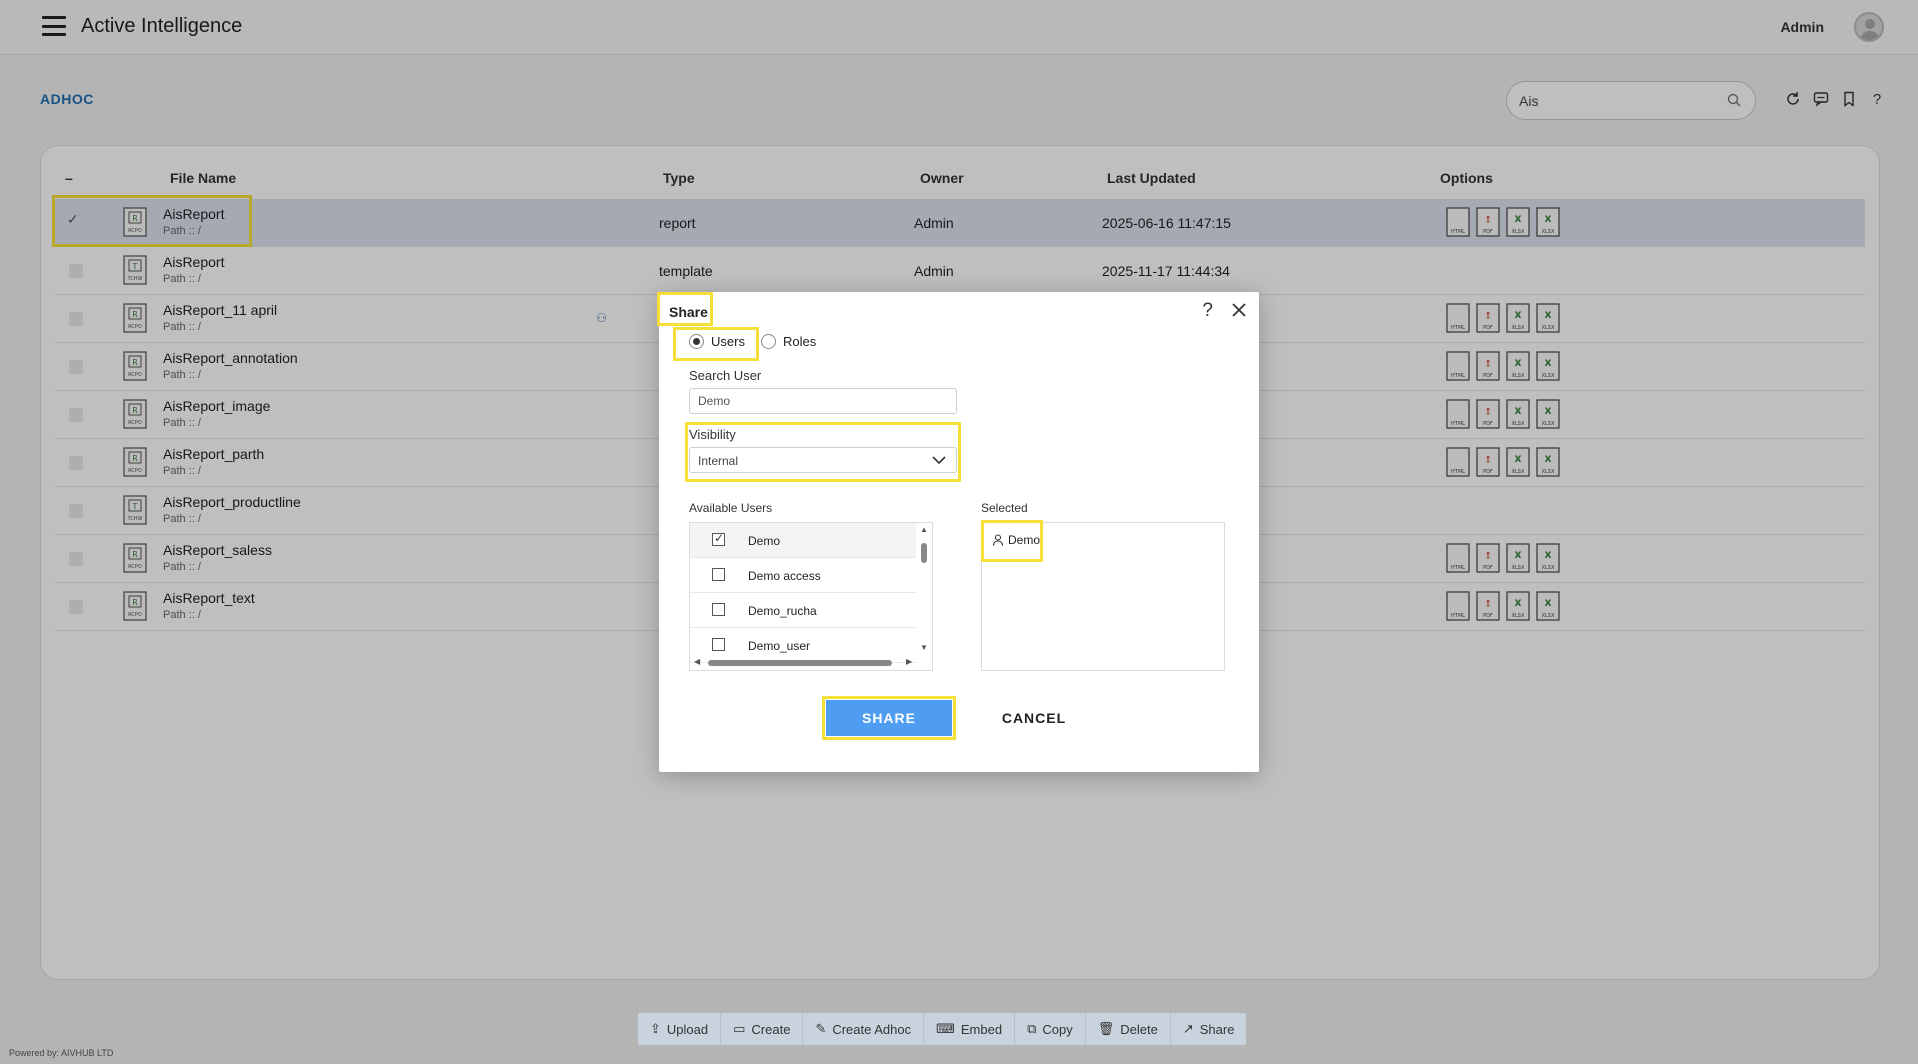  I want to click on upload-icon: ⇪, so click(655, 1028).